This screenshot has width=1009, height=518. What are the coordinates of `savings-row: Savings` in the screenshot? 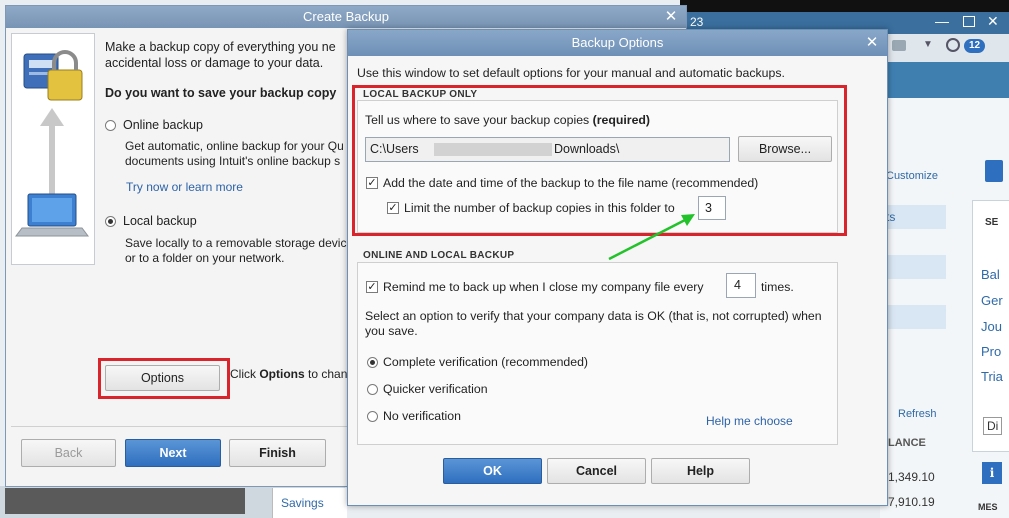 It's located at (309, 503).